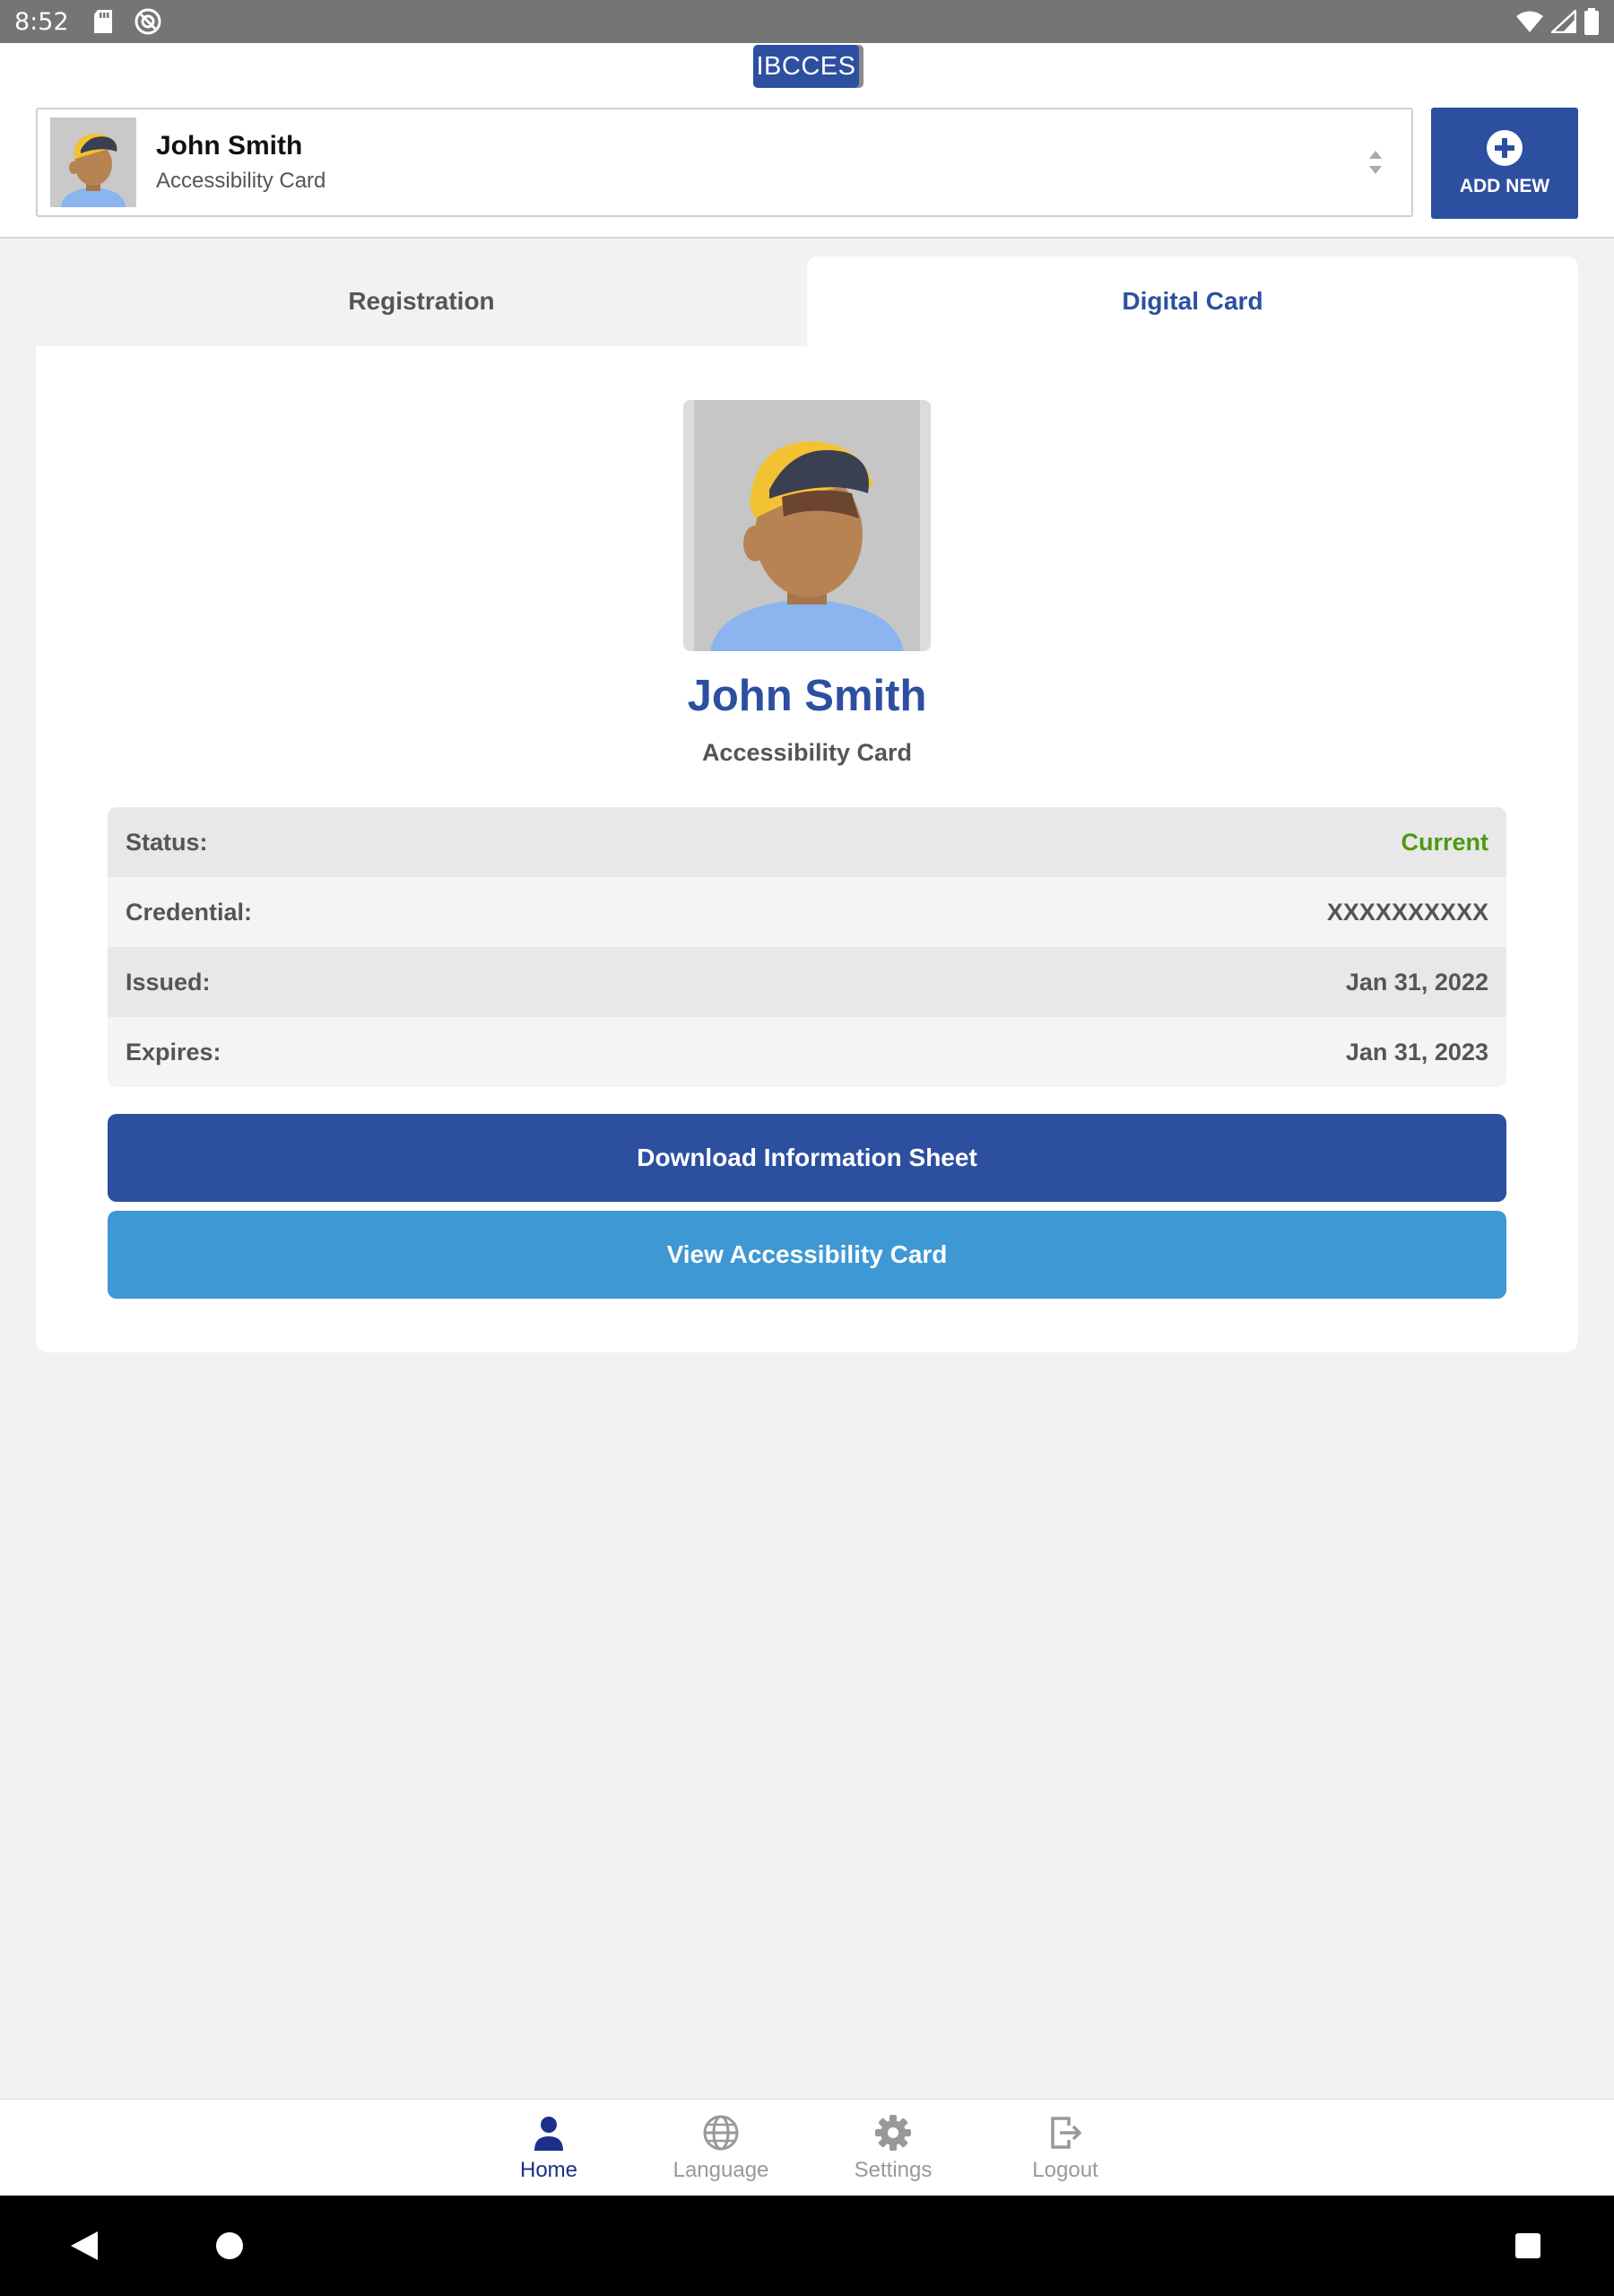 This screenshot has width=1614, height=2296. I want to click on battery-icon, so click(1591, 21).